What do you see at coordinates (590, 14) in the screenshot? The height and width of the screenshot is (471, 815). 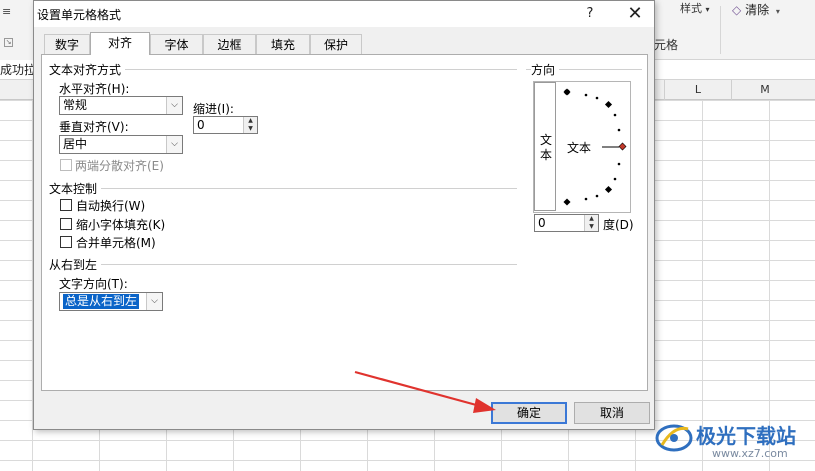 I see `help-button: ?` at bounding box center [590, 14].